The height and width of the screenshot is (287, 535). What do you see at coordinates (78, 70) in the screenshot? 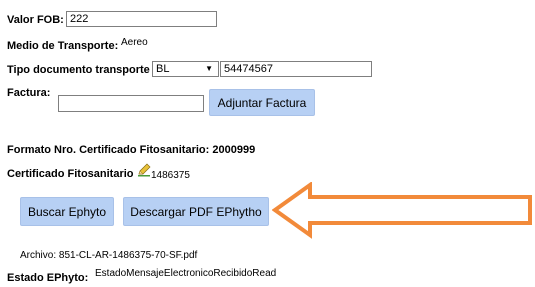
I see `tipo-documento-label: Tipo documento transporte` at bounding box center [78, 70].